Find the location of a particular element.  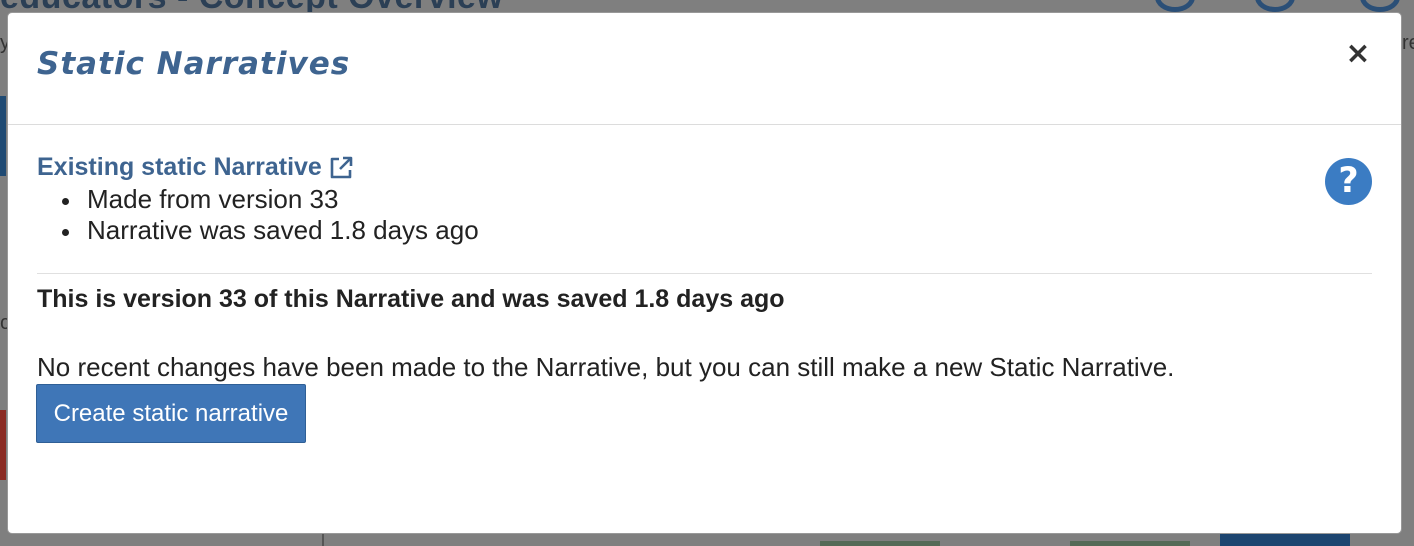

existing-link-row: Existing static Narrative is located at coordinates (704, 167).